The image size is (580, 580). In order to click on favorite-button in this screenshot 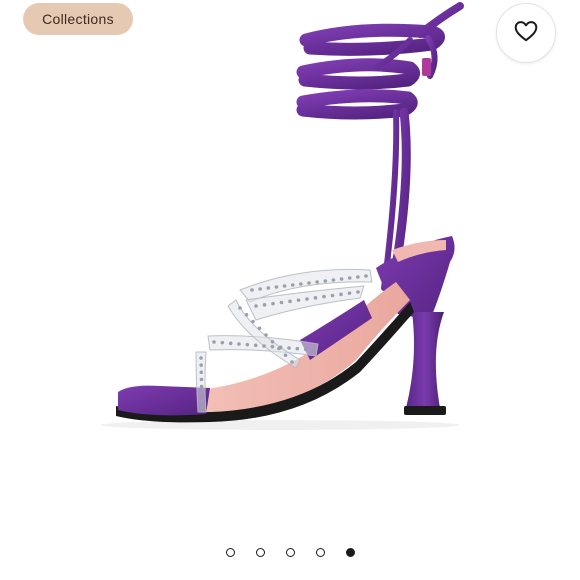, I will do `click(526, 33)`.